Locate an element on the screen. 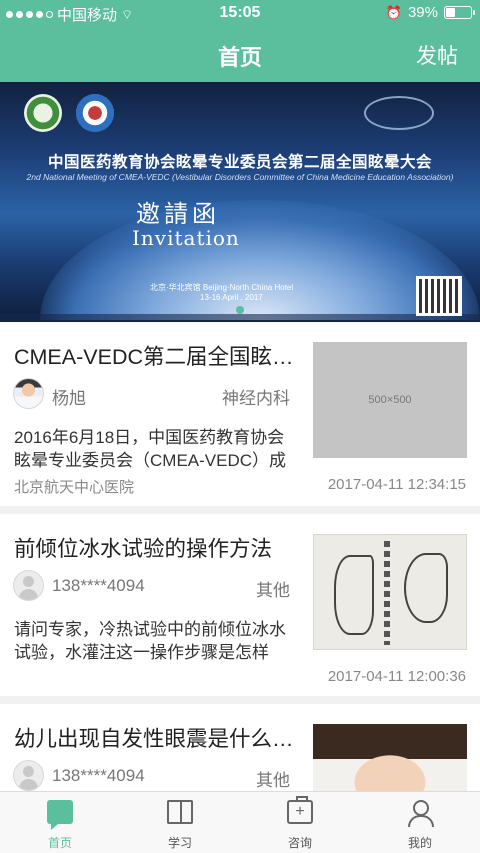 The height and width of the screenshot is (853, 480). pager-dot-active is located at coordinates (240, 310).